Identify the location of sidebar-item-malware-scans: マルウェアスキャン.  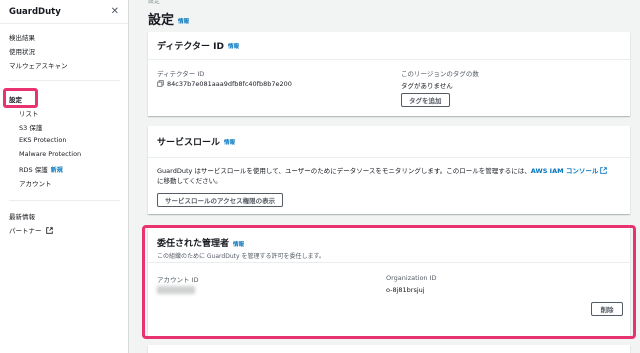
(38, 65).